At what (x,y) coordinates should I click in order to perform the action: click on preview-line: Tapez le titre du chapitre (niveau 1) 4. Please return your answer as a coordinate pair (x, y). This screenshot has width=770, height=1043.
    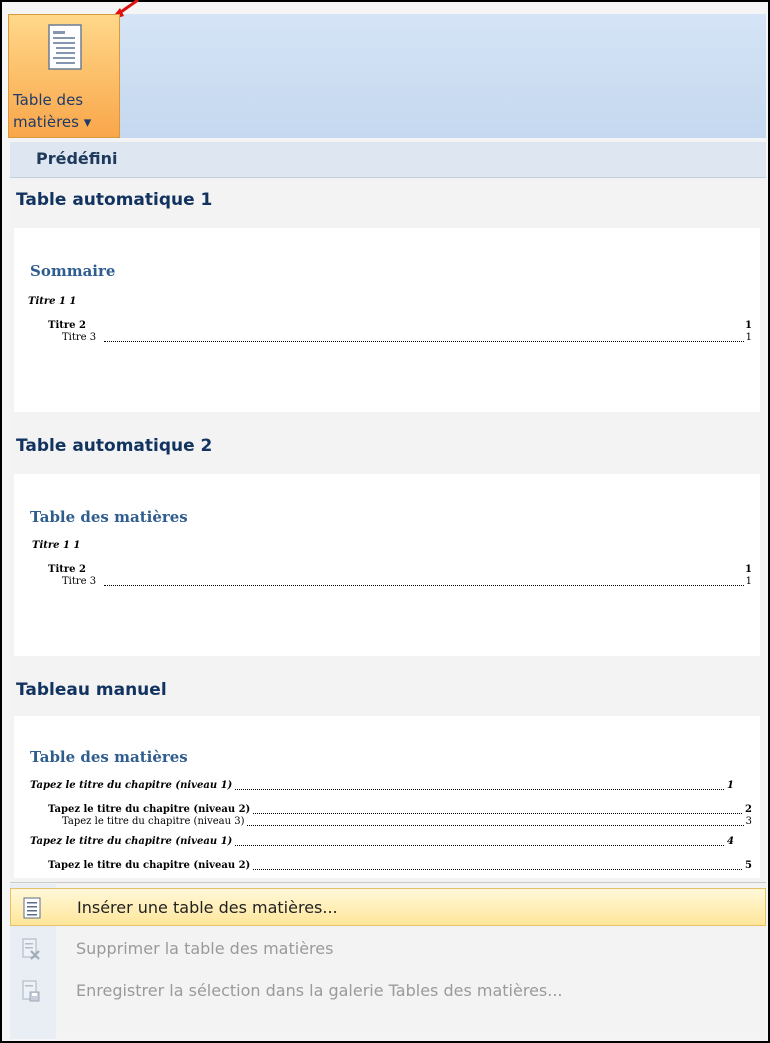
    Looking at the image, I should click on (382, 842).